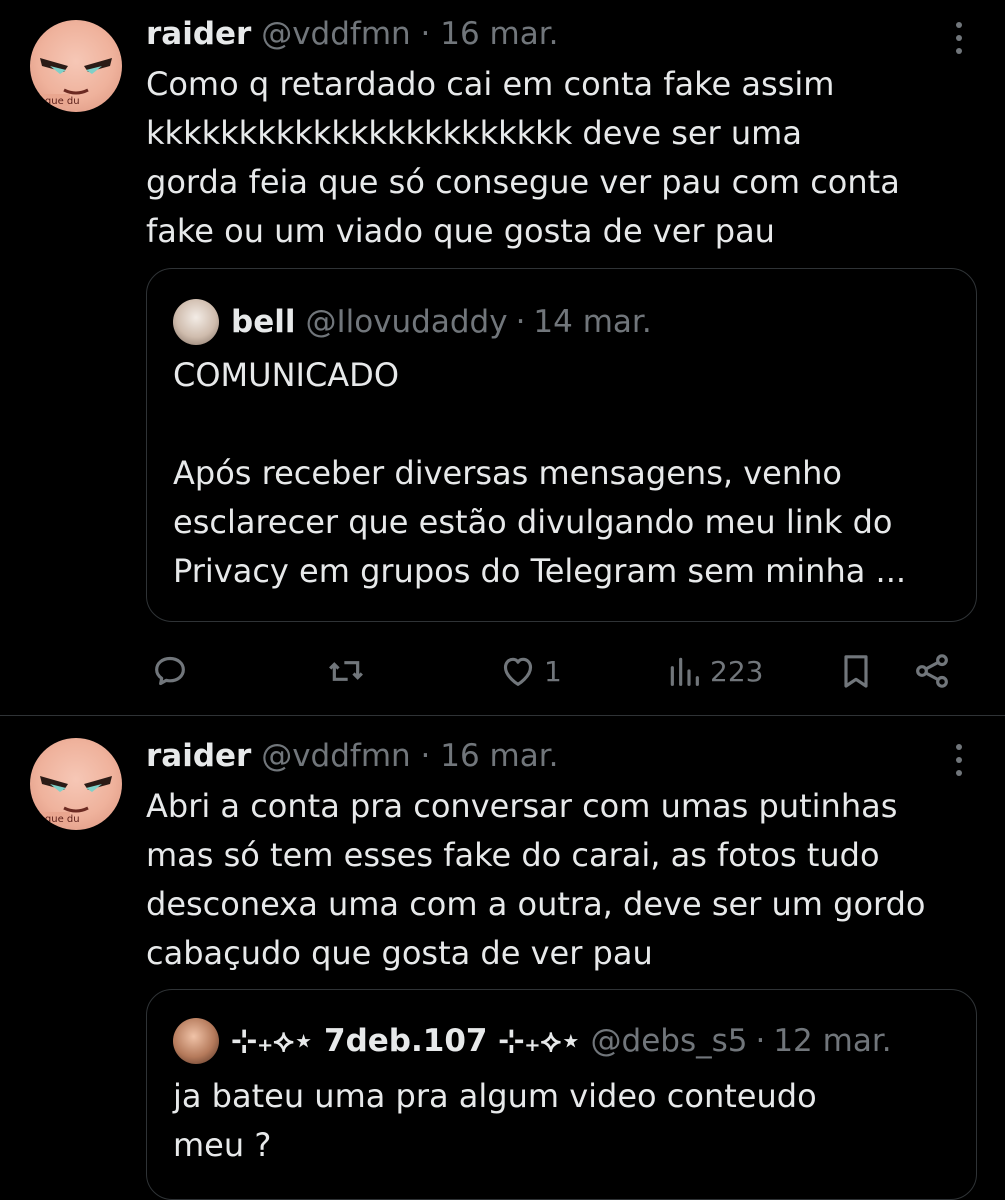  I want to click on views-count: 223, so click(737, 671).